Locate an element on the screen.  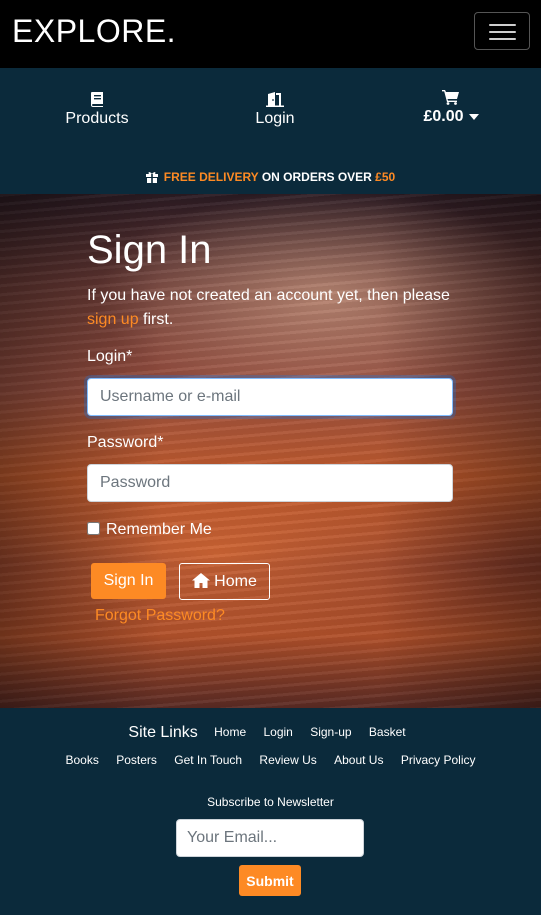
footer-link-posters: Posters is located at coordinates (136, 760).